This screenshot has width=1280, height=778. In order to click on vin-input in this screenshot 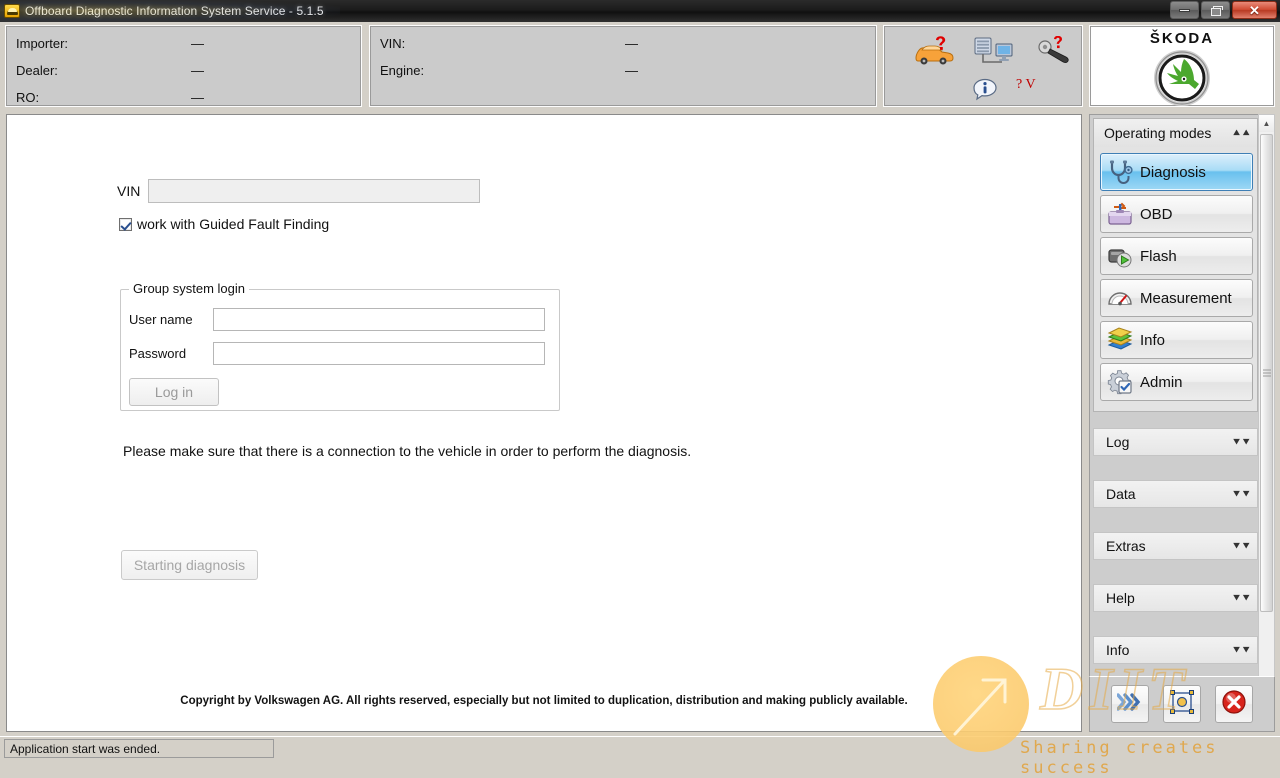, I will do `click(314, 191)`.